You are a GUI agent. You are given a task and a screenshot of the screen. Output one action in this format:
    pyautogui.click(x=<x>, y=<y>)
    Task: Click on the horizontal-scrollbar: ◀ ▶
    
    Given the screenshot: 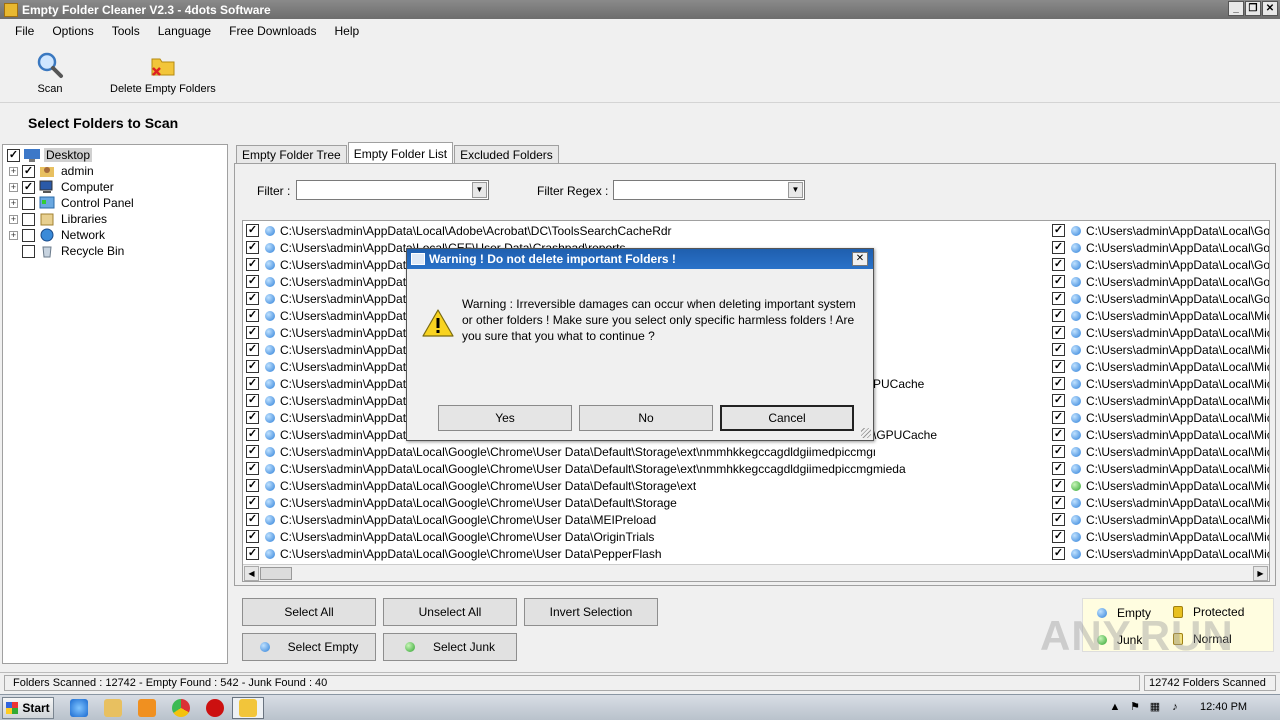 What is the action you would take?
    pyautogui.click(x=756, y=572)
    